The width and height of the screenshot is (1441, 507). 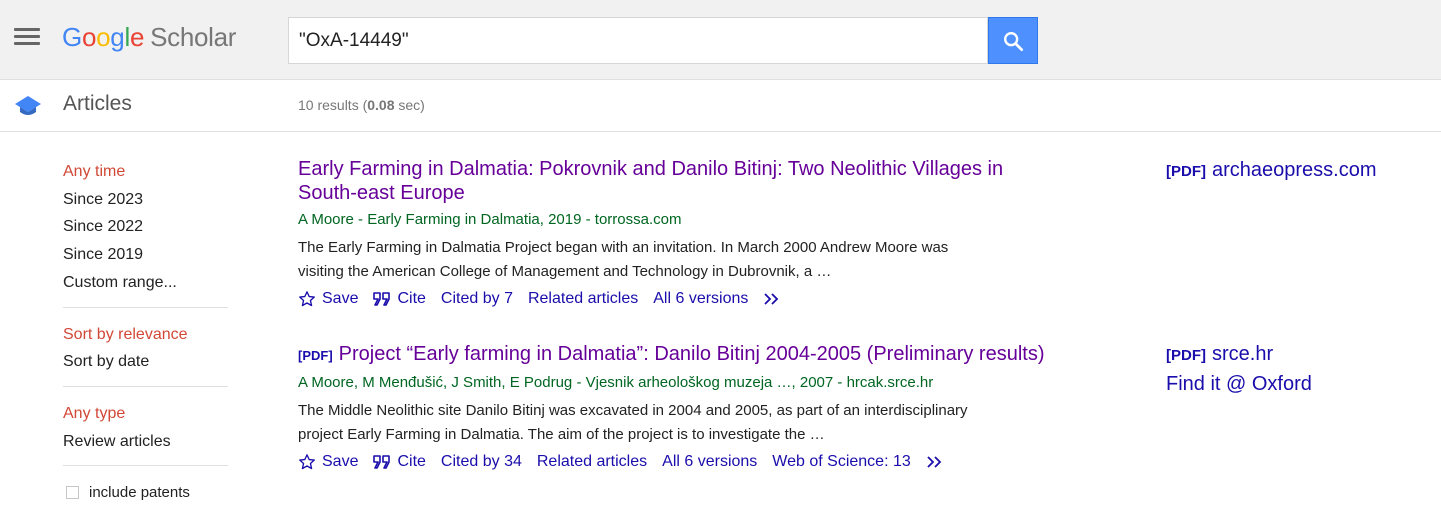 What do you see at coordinates (27, 38) in the screenshot?
I see `hamburger-menu-icon` at bounding box center [27, 38].